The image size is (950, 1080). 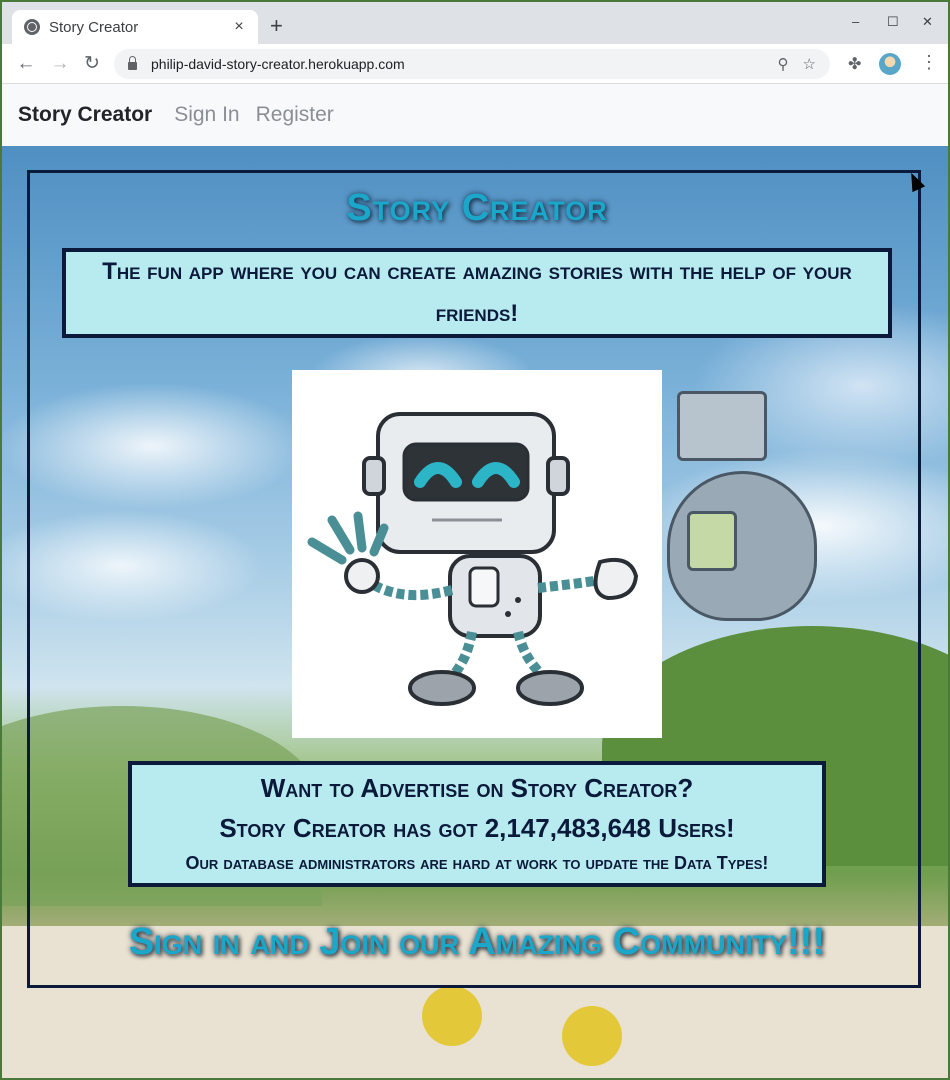 I want to click on reload-button: ↻, so click(x=92, y=64).